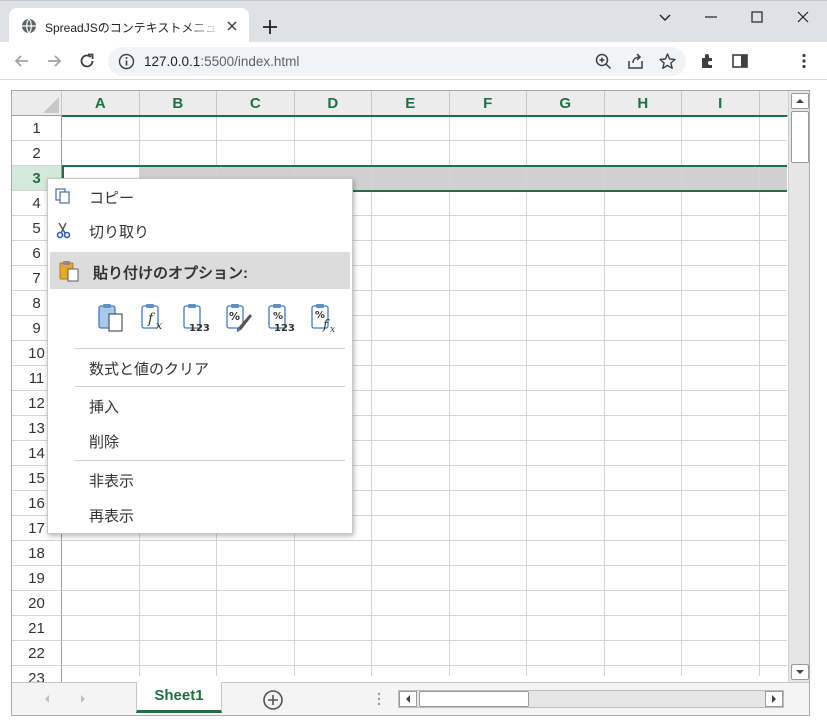 This screenshot has height=728, width=827. Describe the element at coordinates (37, 628) in the screenshot. I see `row-header: 21` at that location.